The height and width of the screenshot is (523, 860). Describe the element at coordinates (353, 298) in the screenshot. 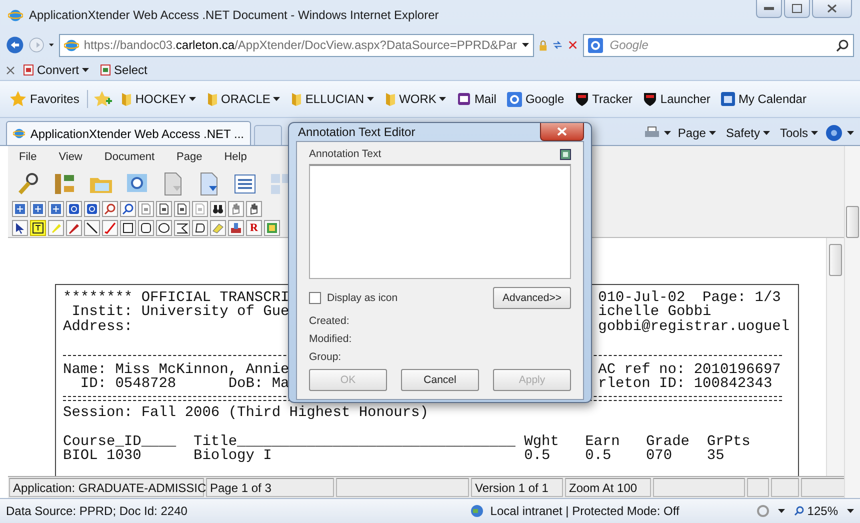

I see `display-as-icon-checkbox: Display as icon` at that location.